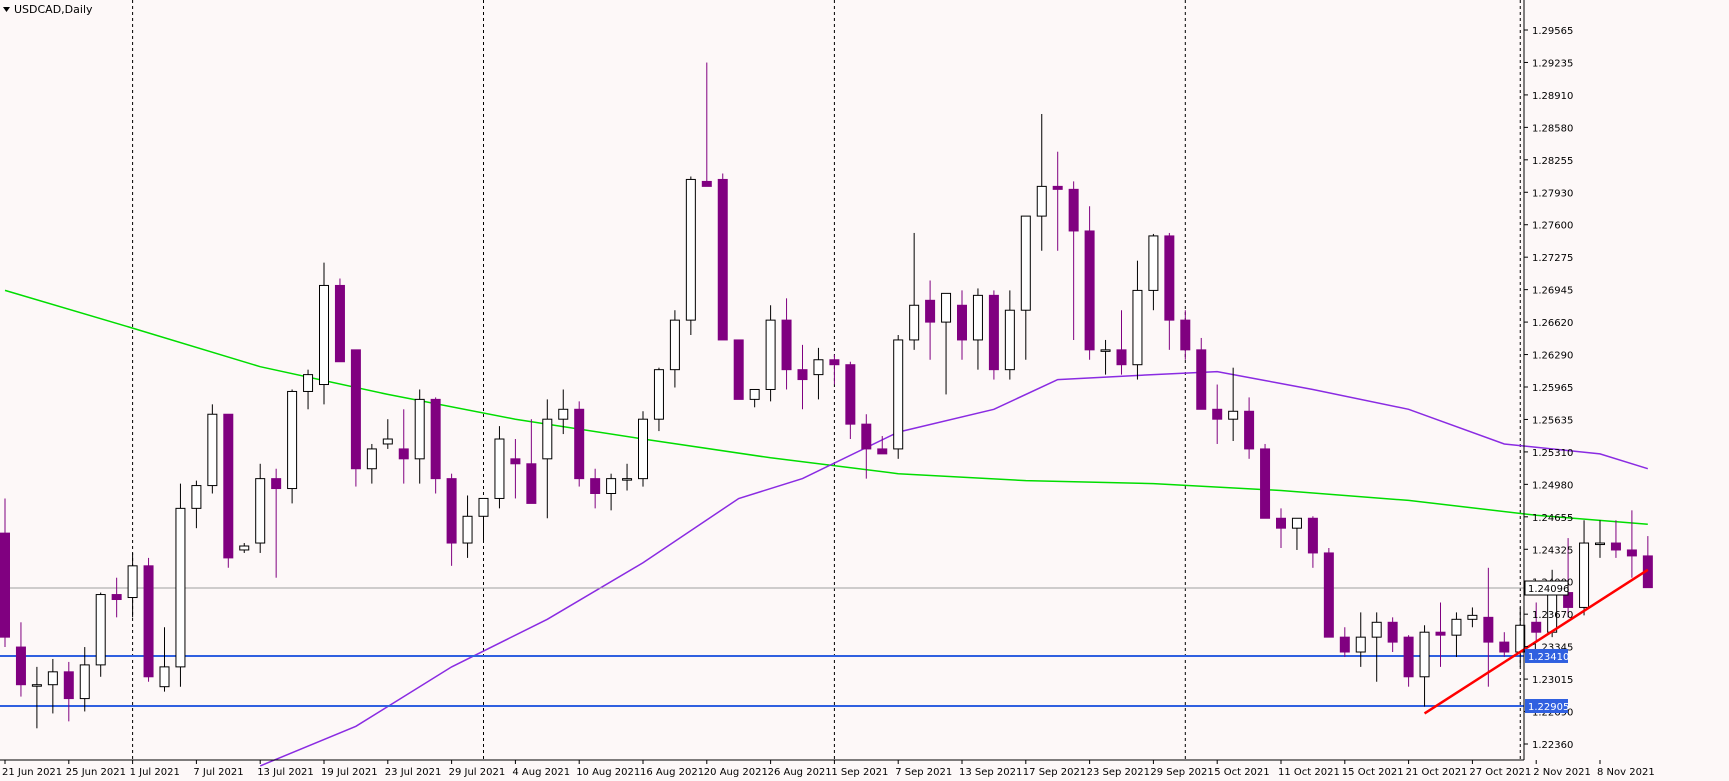  I want to click on price-tick-label: 1.26290, so click(1552, 356).